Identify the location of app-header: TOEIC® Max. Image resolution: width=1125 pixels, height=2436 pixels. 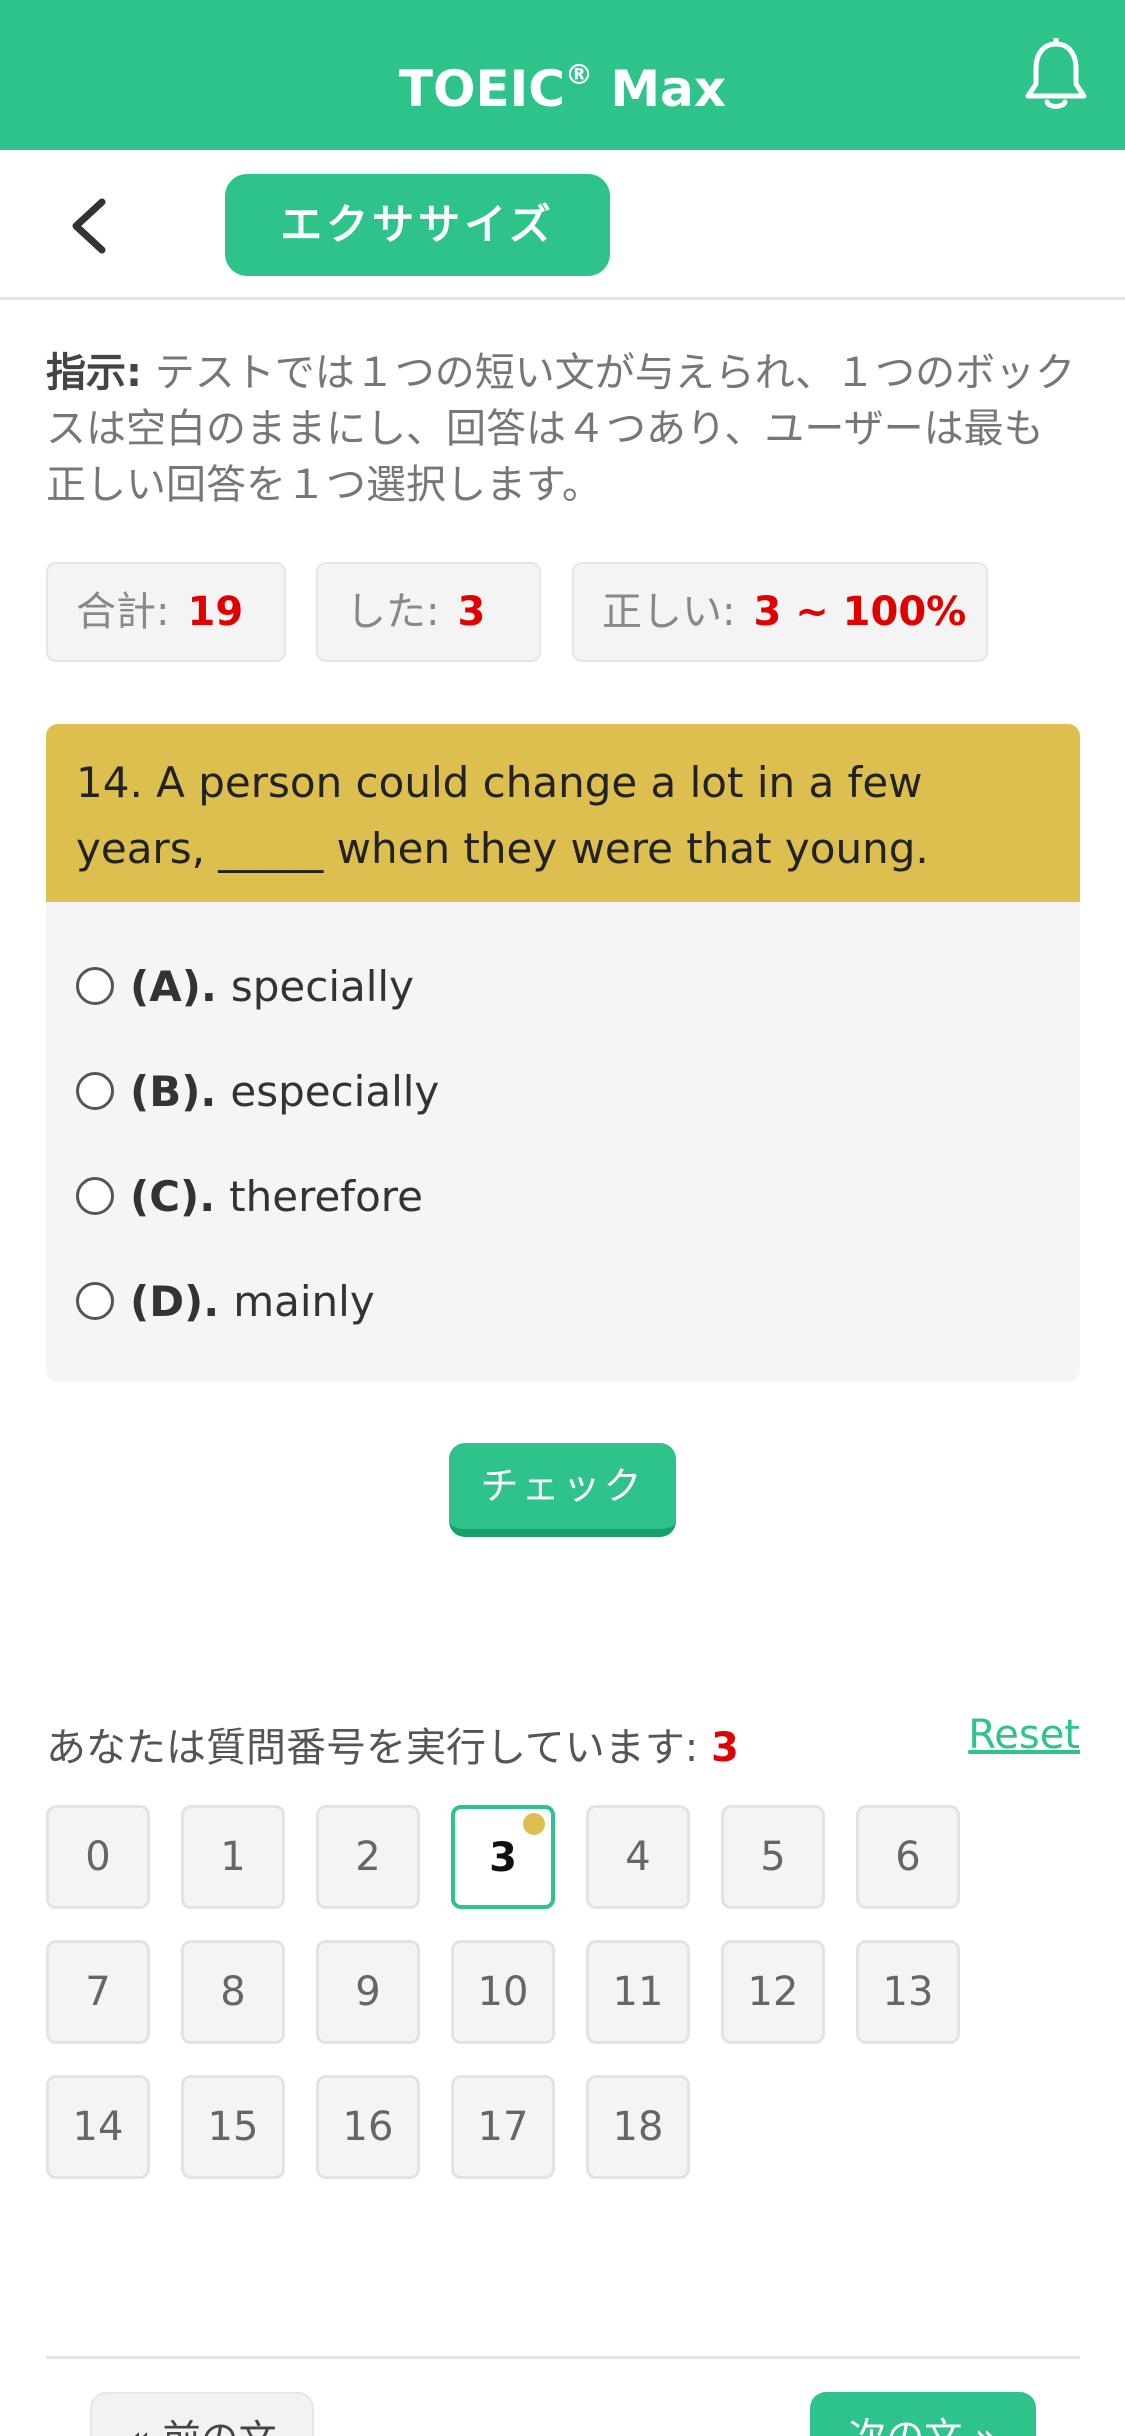
(562, 75).